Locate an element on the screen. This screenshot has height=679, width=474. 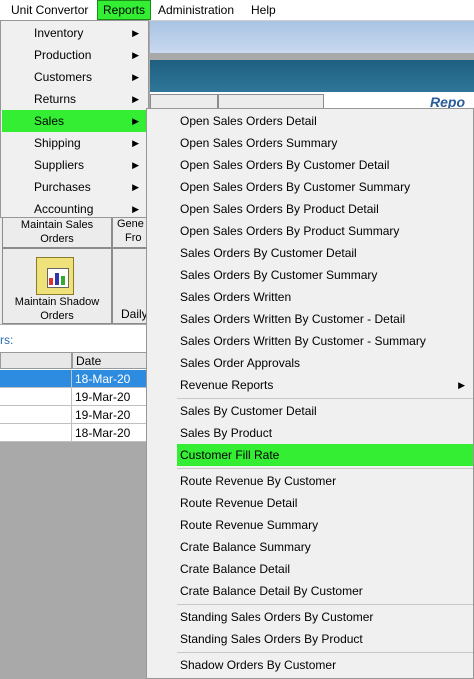
shadow-orders-icon is located at coordinates (55, 276).